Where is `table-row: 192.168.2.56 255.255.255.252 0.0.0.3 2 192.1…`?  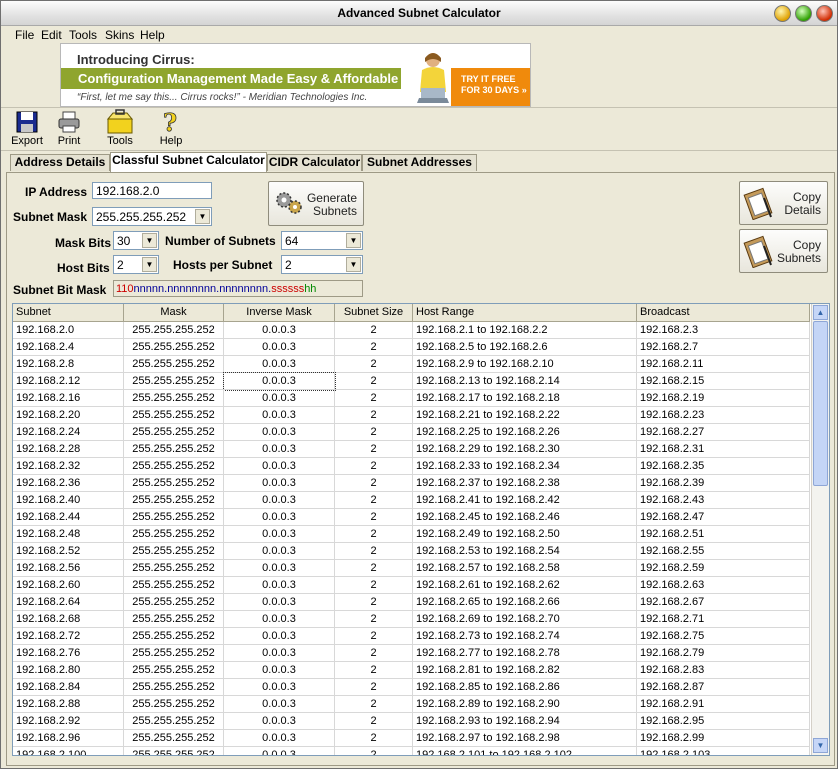 table-row: 192.168.2.56 255.255.255.252 0.0.0.3 2 192.1… is located at coordinates (411, 568).